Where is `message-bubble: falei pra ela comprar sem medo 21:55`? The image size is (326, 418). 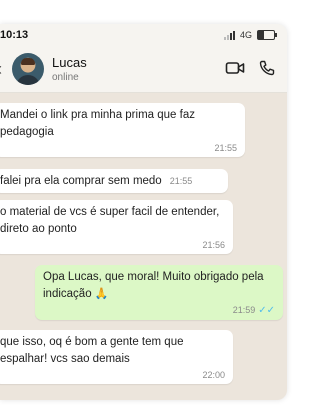 message-bubble: falei pra ela comprar sem medo 21:55 is located at coordinates (114, 181).